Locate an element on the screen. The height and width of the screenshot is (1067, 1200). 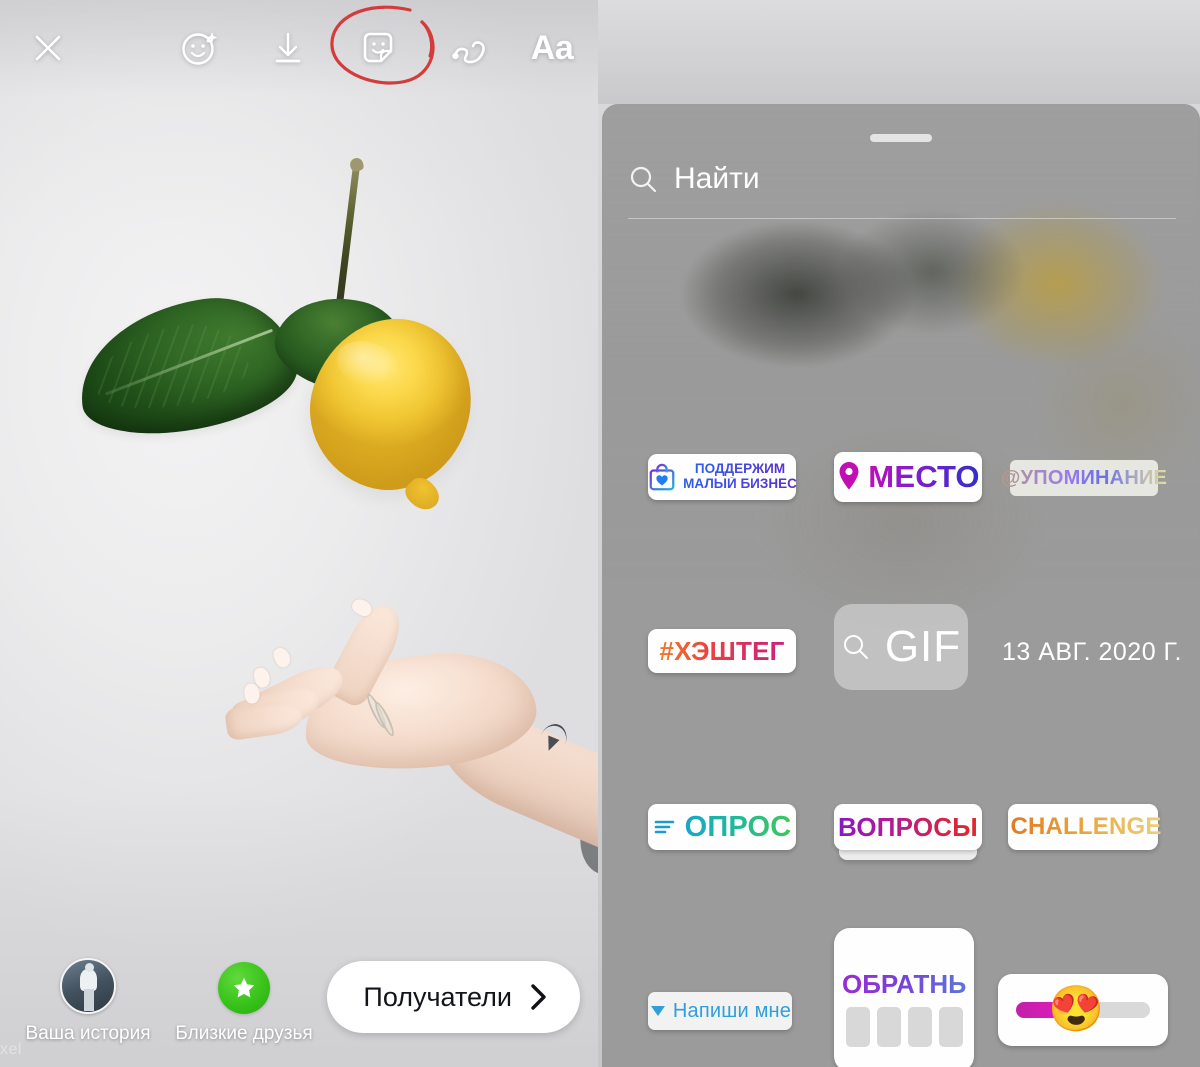
sticker-gif: GIF is located at coordinates (901, 647).